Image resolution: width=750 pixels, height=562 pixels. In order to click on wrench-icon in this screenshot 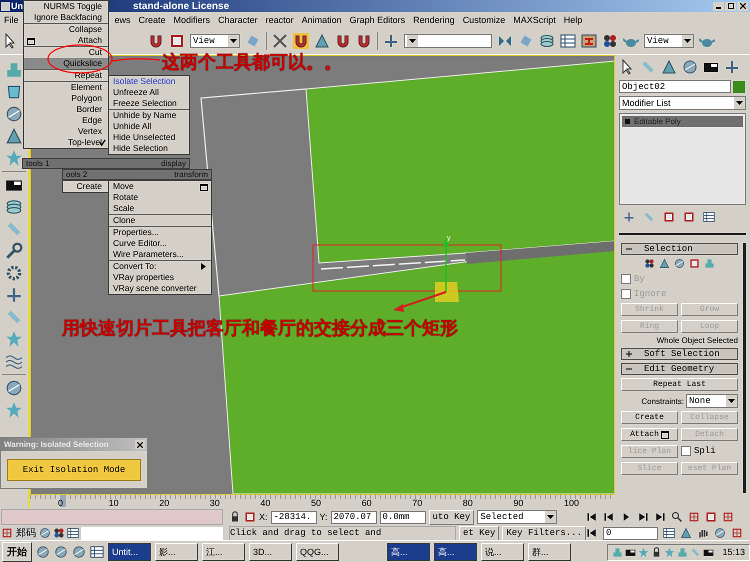, I will do `click(14, 251)`.